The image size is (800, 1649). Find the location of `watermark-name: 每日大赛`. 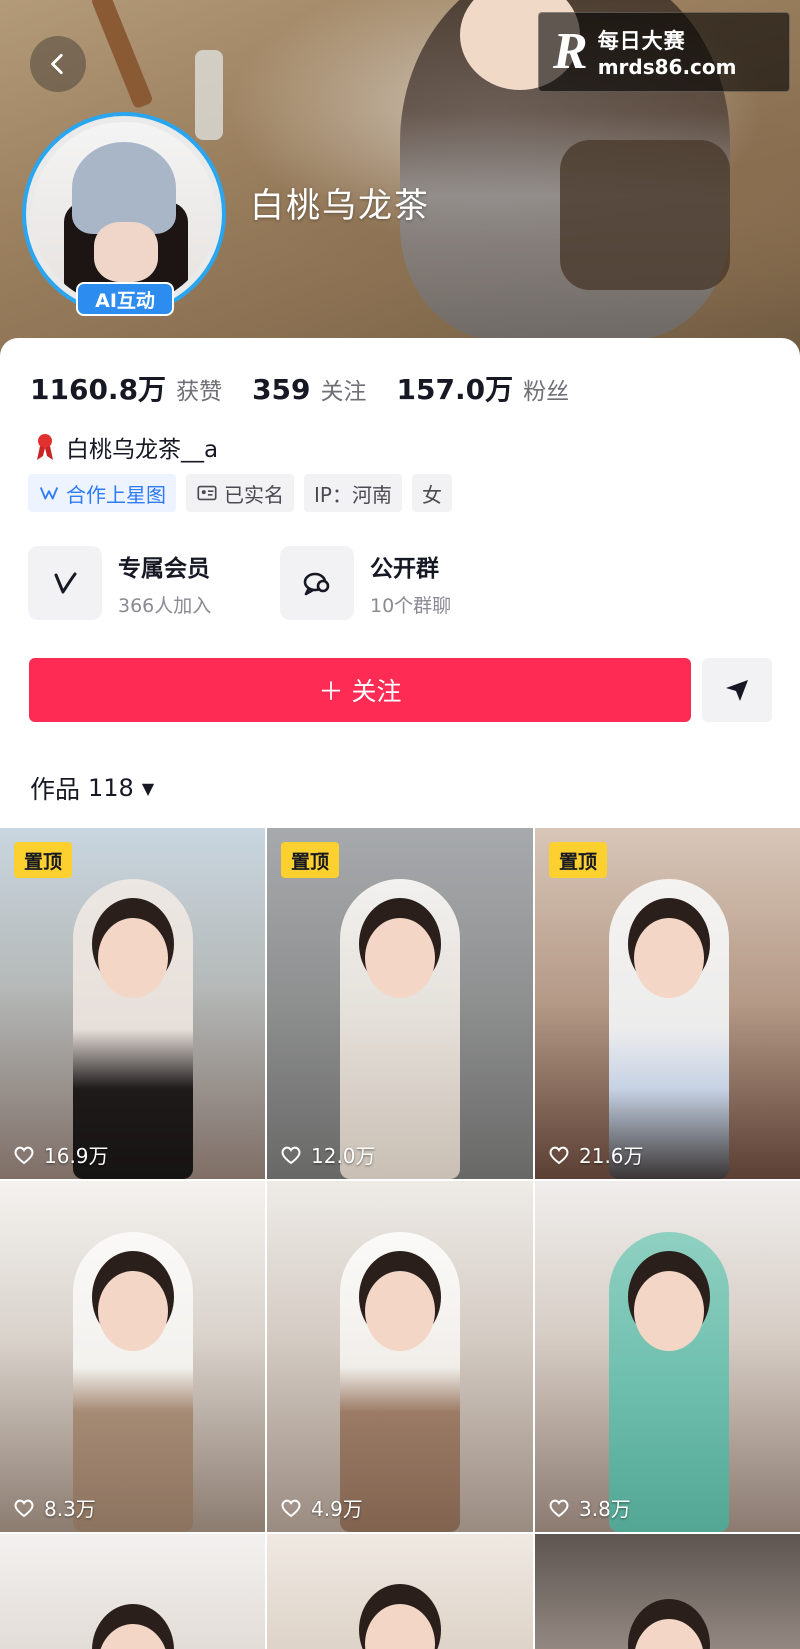

watermark-name: 每日大赛 is located at coordinates (641, 41).